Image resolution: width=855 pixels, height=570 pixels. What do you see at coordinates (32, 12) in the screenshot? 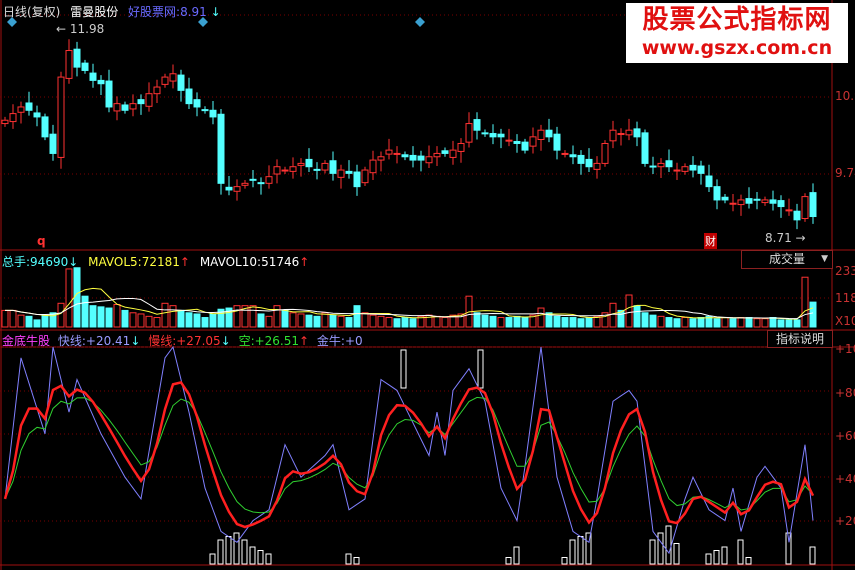
I see `period-label: 日线(复权)` at bounding box center [32, 12].